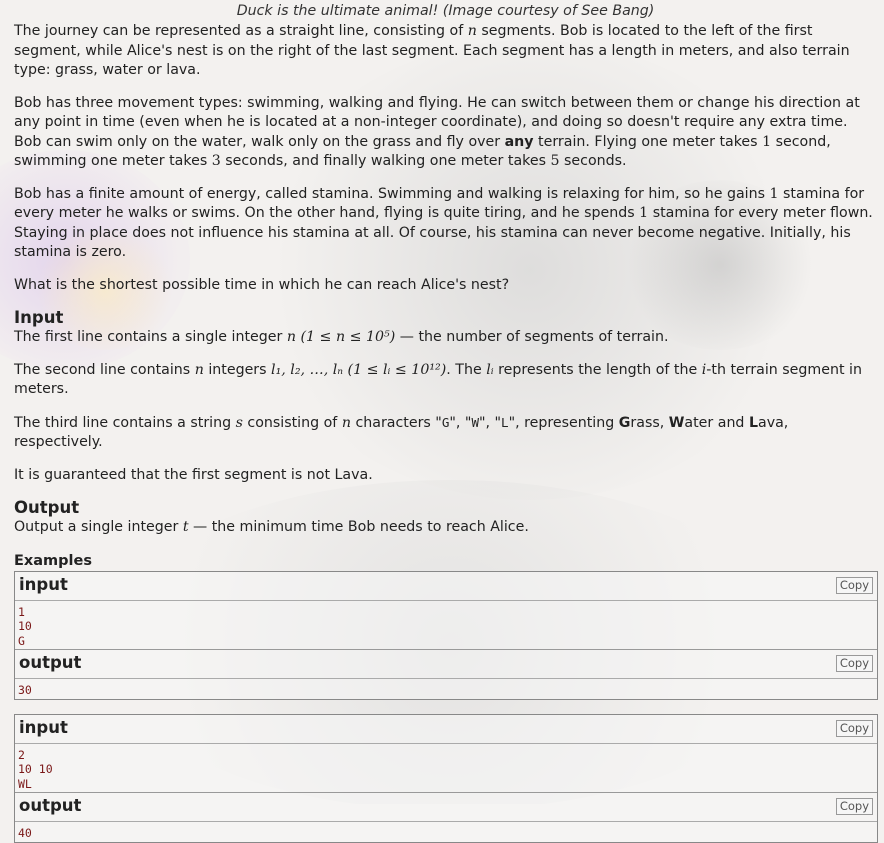 Image resolution: width=884 pixels, height=843 pixels. I want to click on example-input-line: 1, so click(21, 611).